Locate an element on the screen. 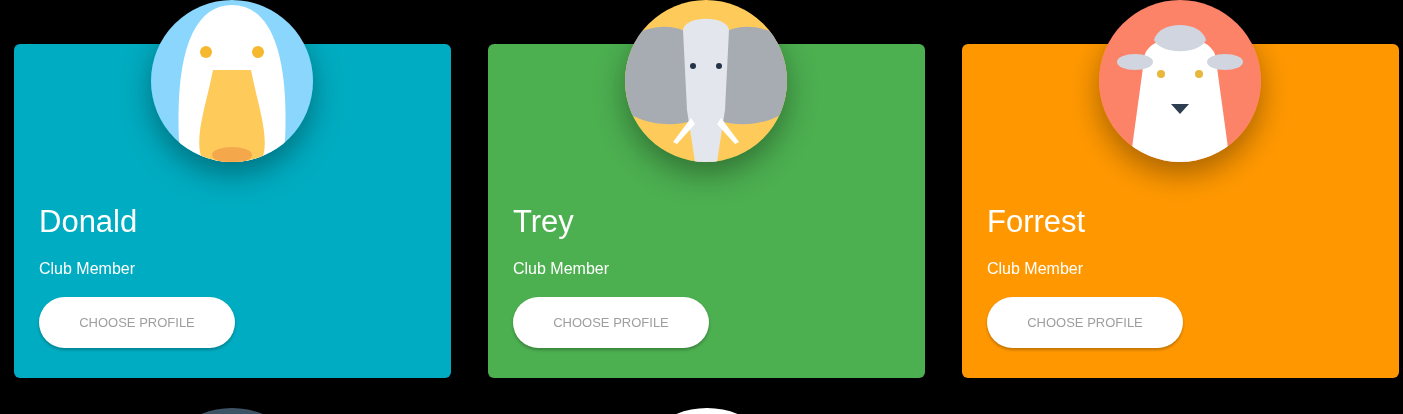  profile-name: Trey is located at coordinates (544, 222).